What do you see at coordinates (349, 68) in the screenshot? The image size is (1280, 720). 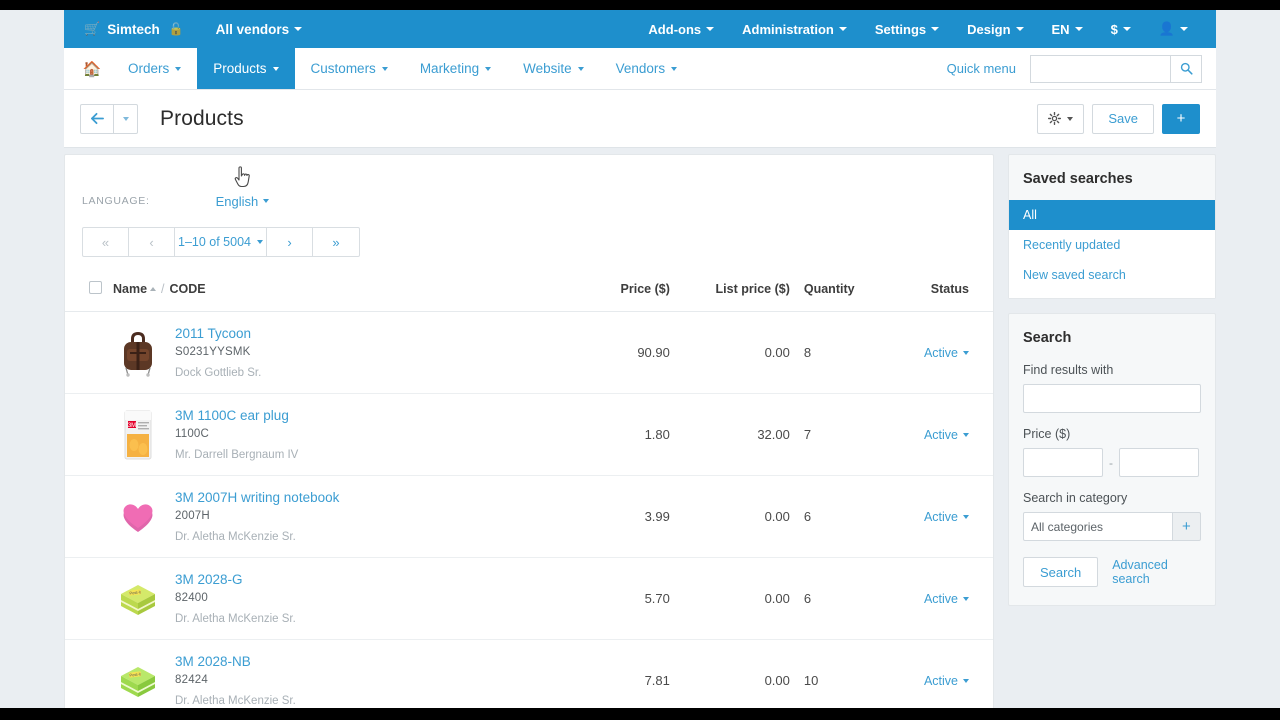 I see `nav-item-customers: Customers` at bounding box center [349, 68].